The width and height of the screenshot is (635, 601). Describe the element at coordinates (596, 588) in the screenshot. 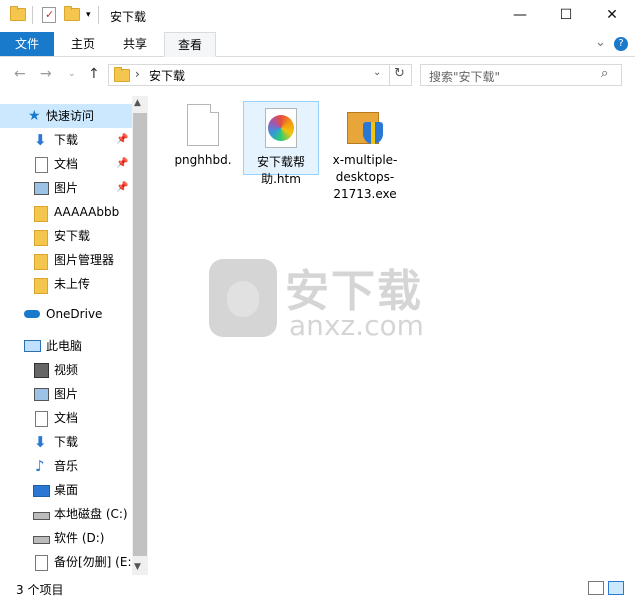

I see `details-view-icon` at that location.